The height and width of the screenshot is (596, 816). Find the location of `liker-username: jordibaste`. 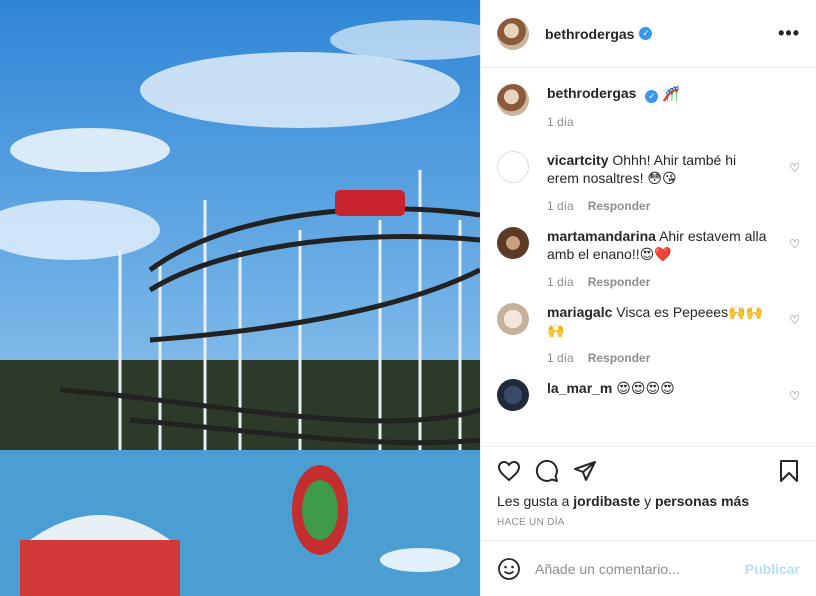

liker-username: jordibaste is located at coordinates (606, 501).